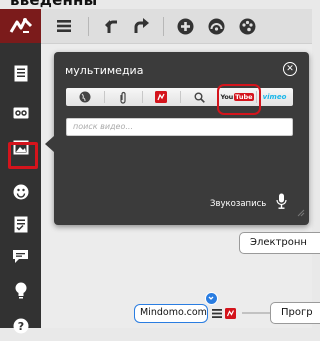 The height and width of the screenshot is (341, 320). Describe the element at coordinates (247, 26) in the screenshot. I see `palette-icon` at that location.